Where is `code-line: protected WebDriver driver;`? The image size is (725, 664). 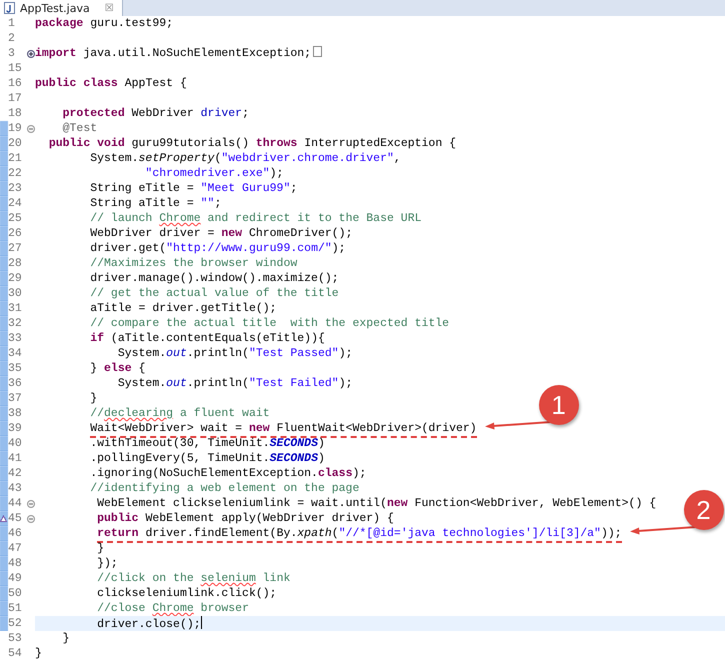 code-line: protected WebDriver driver; is located at coordinates (155, 113).